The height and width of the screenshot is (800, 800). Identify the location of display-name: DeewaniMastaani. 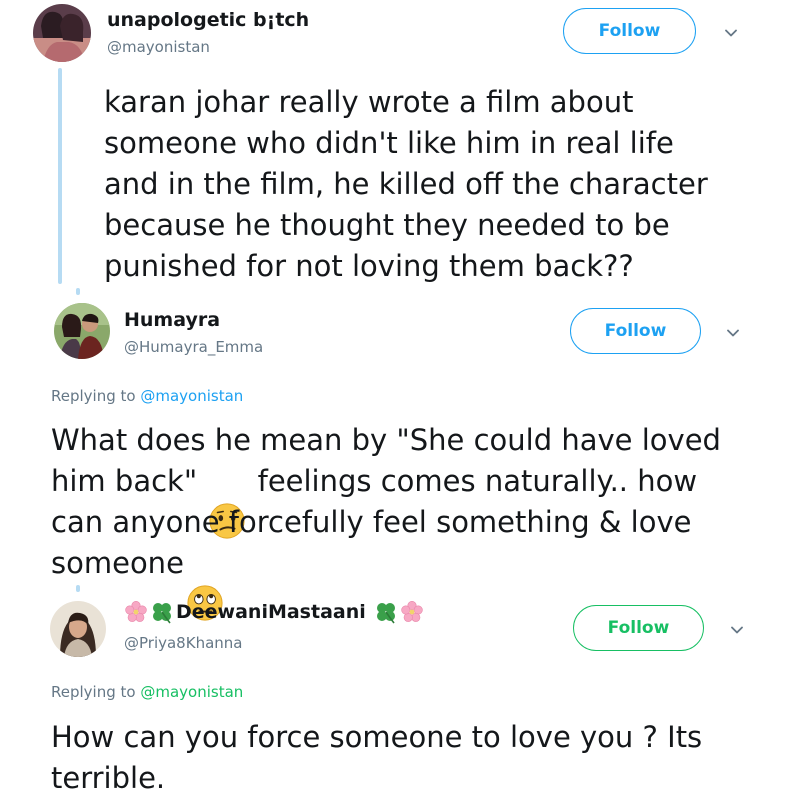
(274, 612).